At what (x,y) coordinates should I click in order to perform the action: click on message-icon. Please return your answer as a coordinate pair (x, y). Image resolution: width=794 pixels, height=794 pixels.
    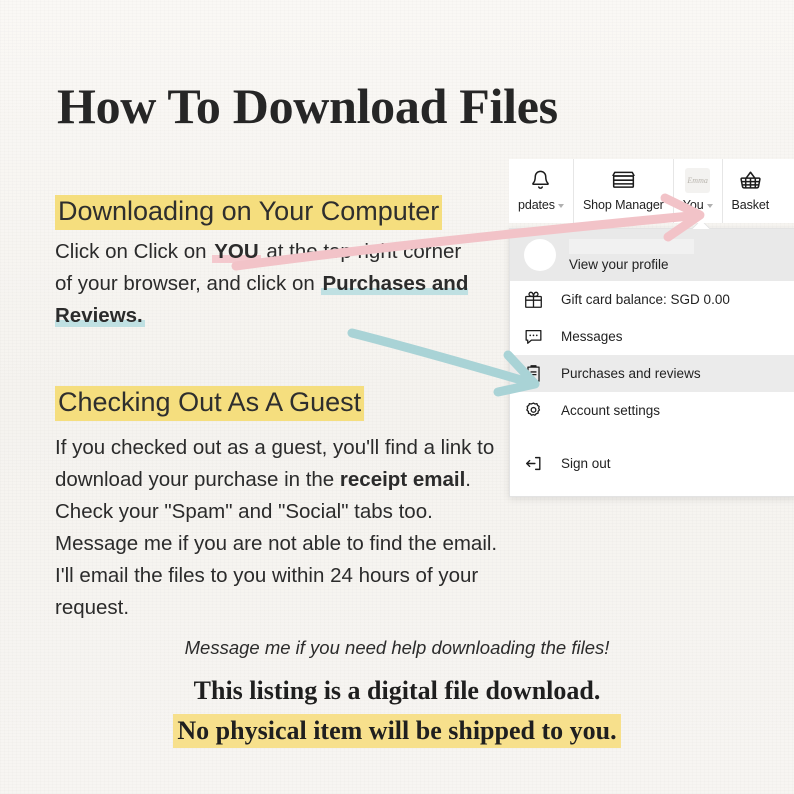
    Looking at the image, I should click on (537, 336).